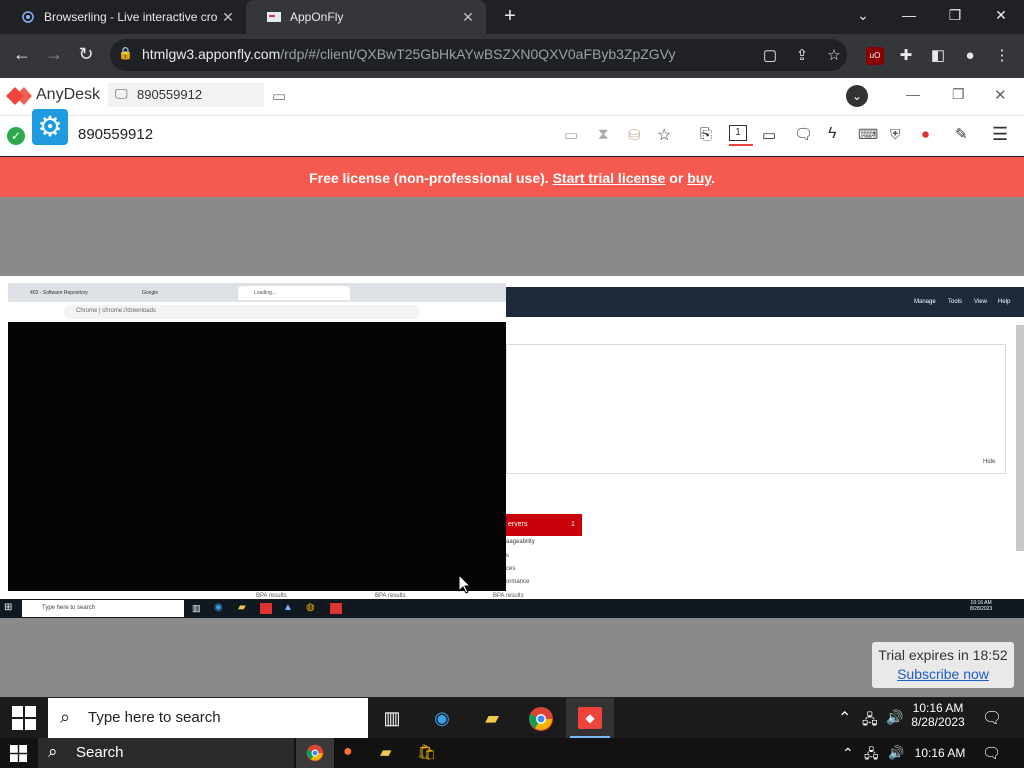 The width and height of the screenshot is (1024, 768). I want to click on hourglass-icon: ⧗, so click(603, 134).